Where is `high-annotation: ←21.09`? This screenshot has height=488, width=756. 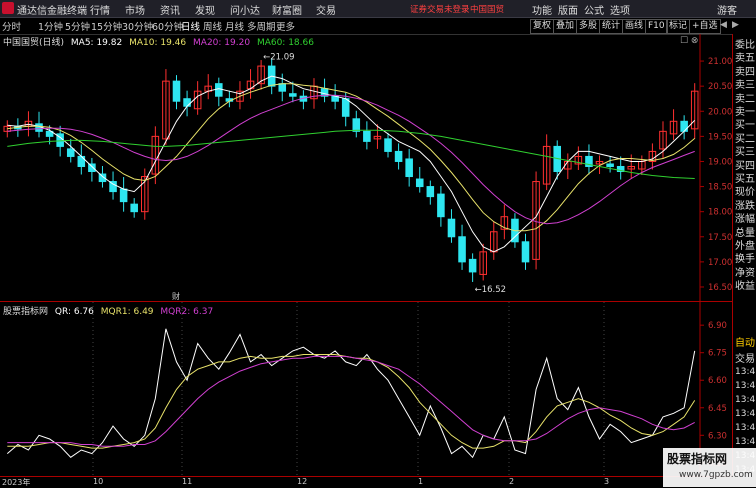 high-annotation: ←21.09 is located at coordinates (278, 58).